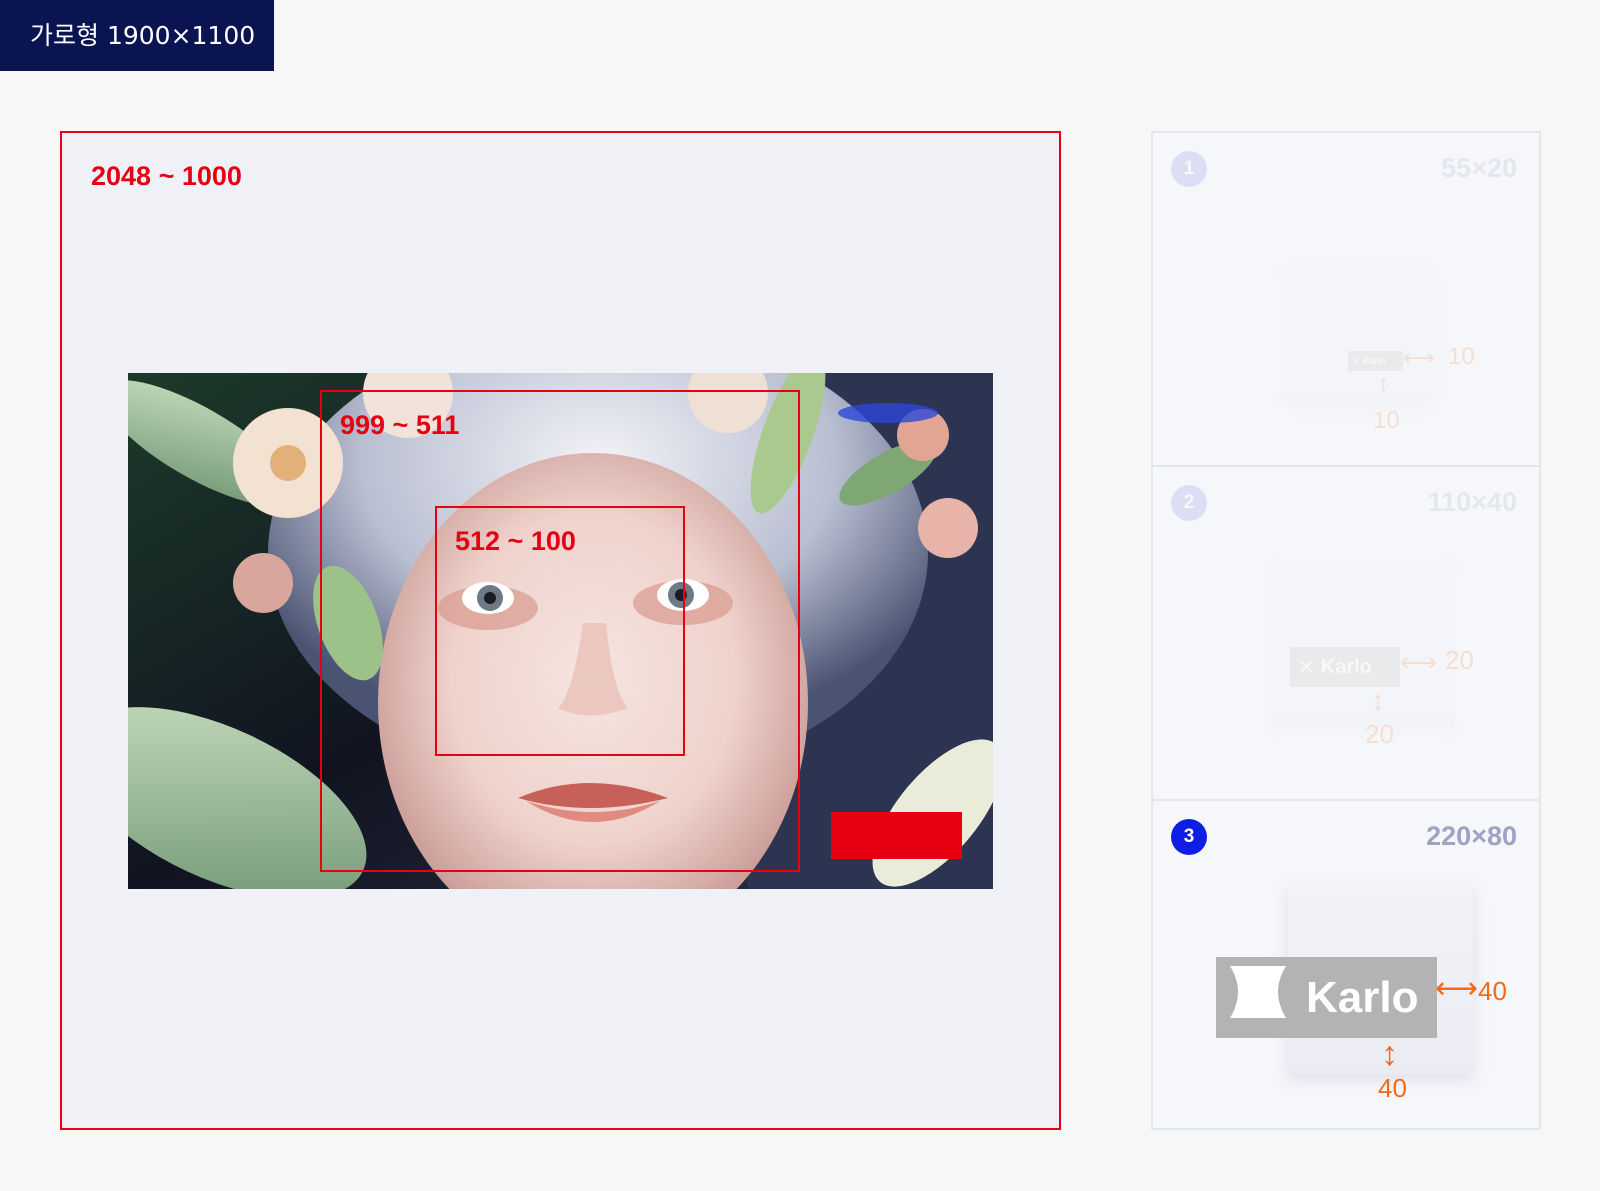 The image size is (1600, 1191). I want to click on h-gap-label-2: 20, so click(1459, 660).